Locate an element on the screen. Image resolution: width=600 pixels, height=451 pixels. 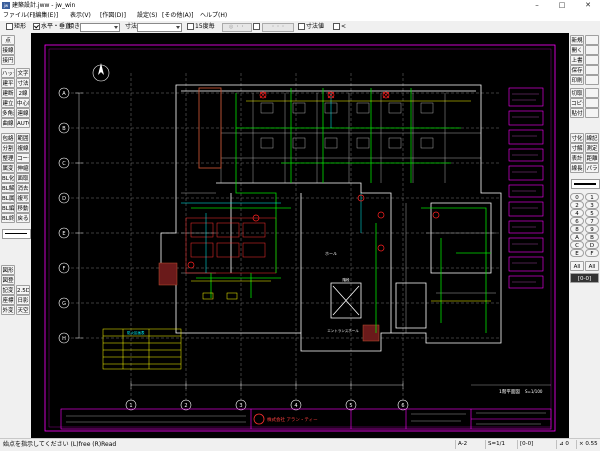
tool-undo: 戻る is located at coordinates (23, 218).